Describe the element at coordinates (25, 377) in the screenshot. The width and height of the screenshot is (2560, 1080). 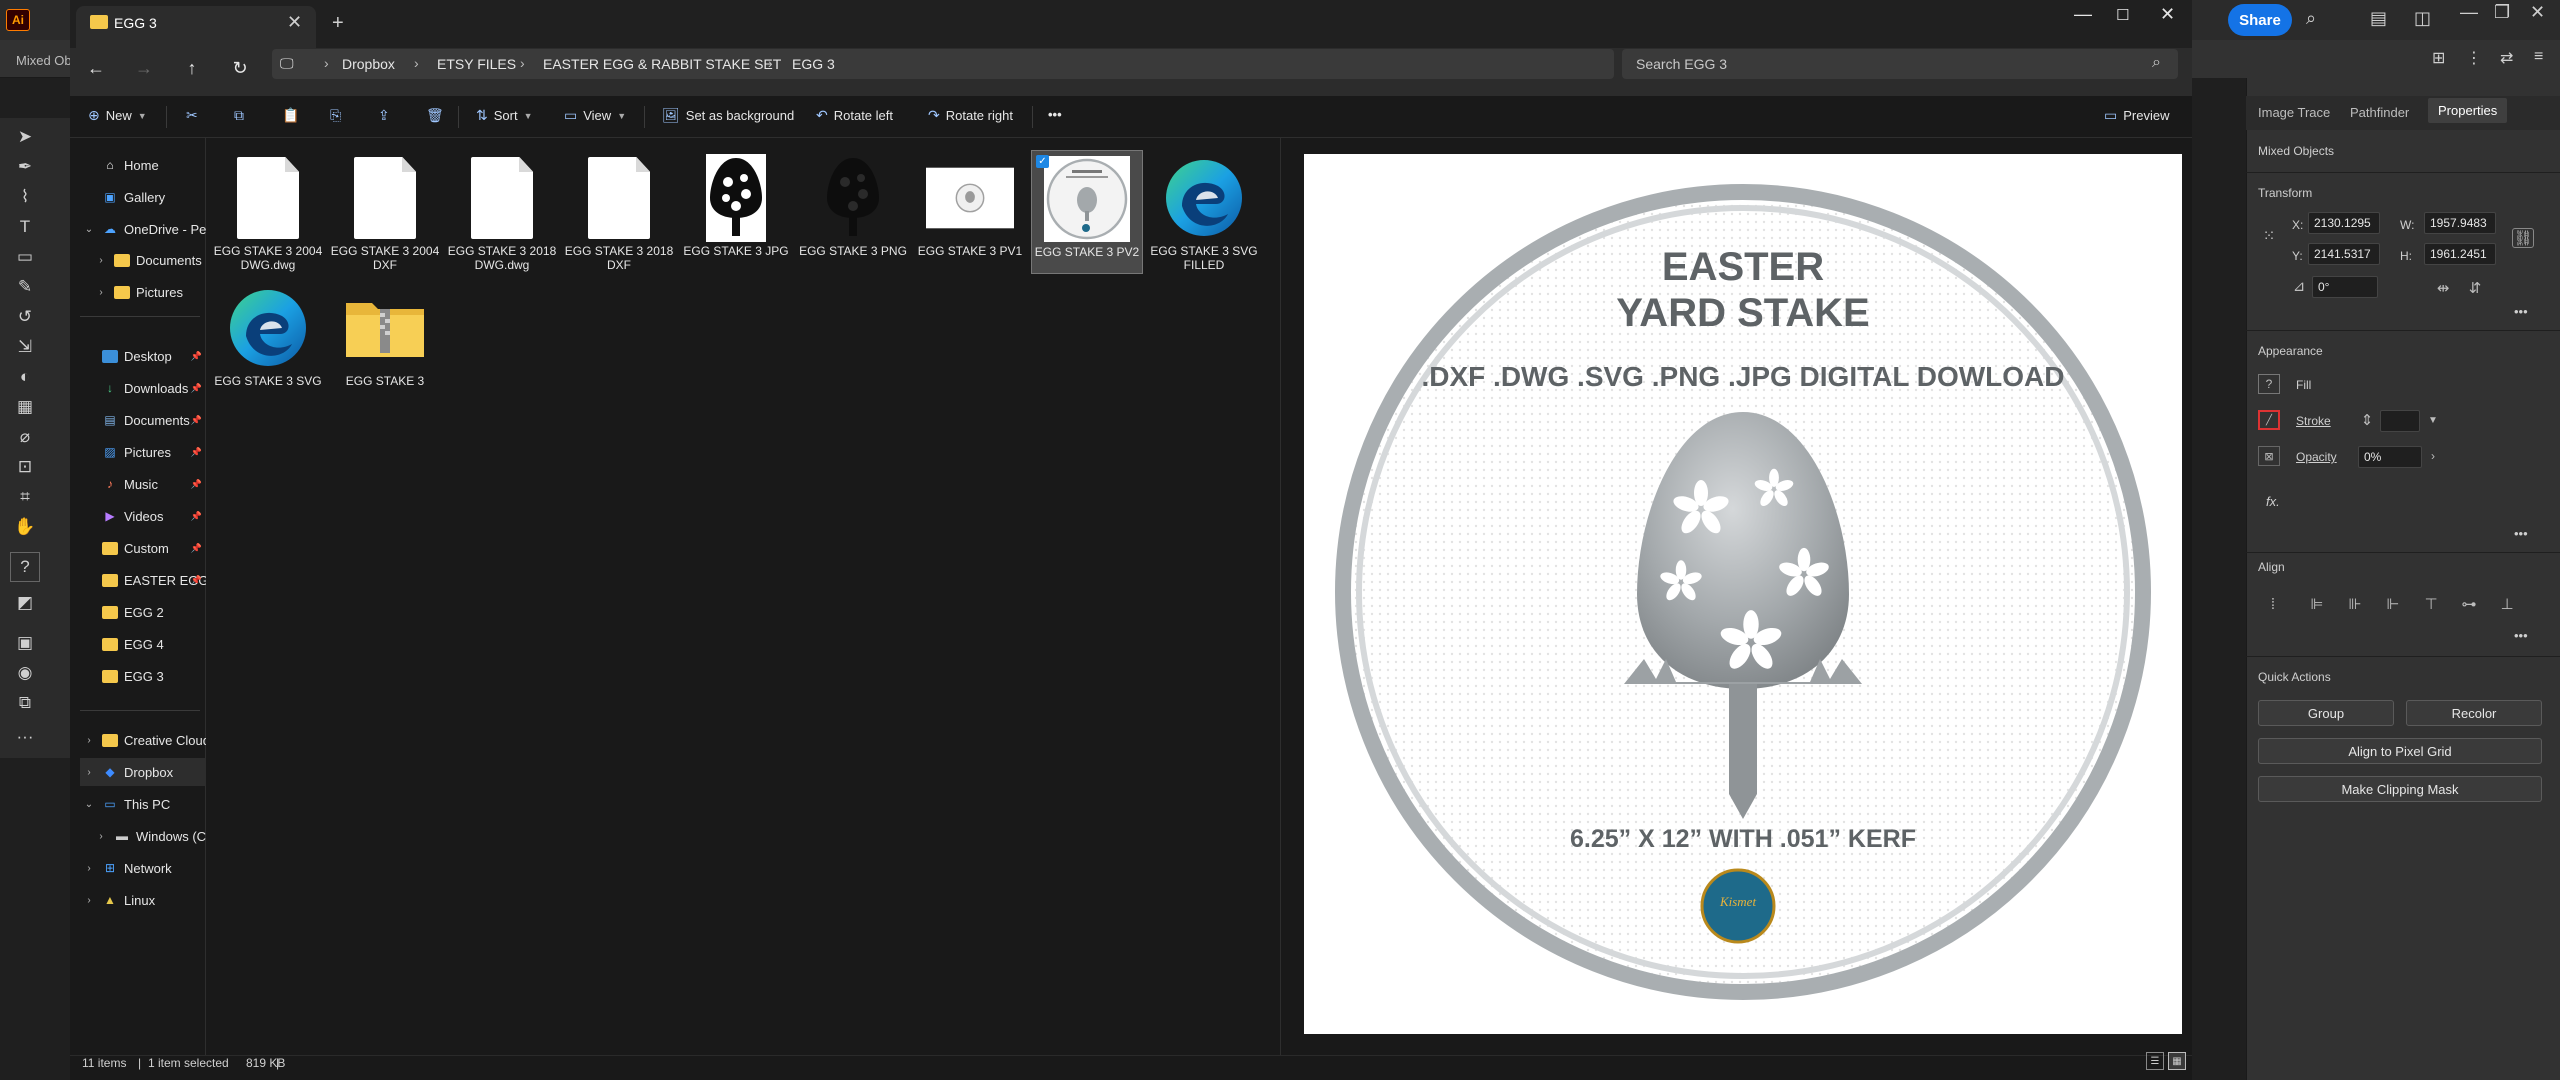
I see `shape-builder-icon: ◐` at that location.